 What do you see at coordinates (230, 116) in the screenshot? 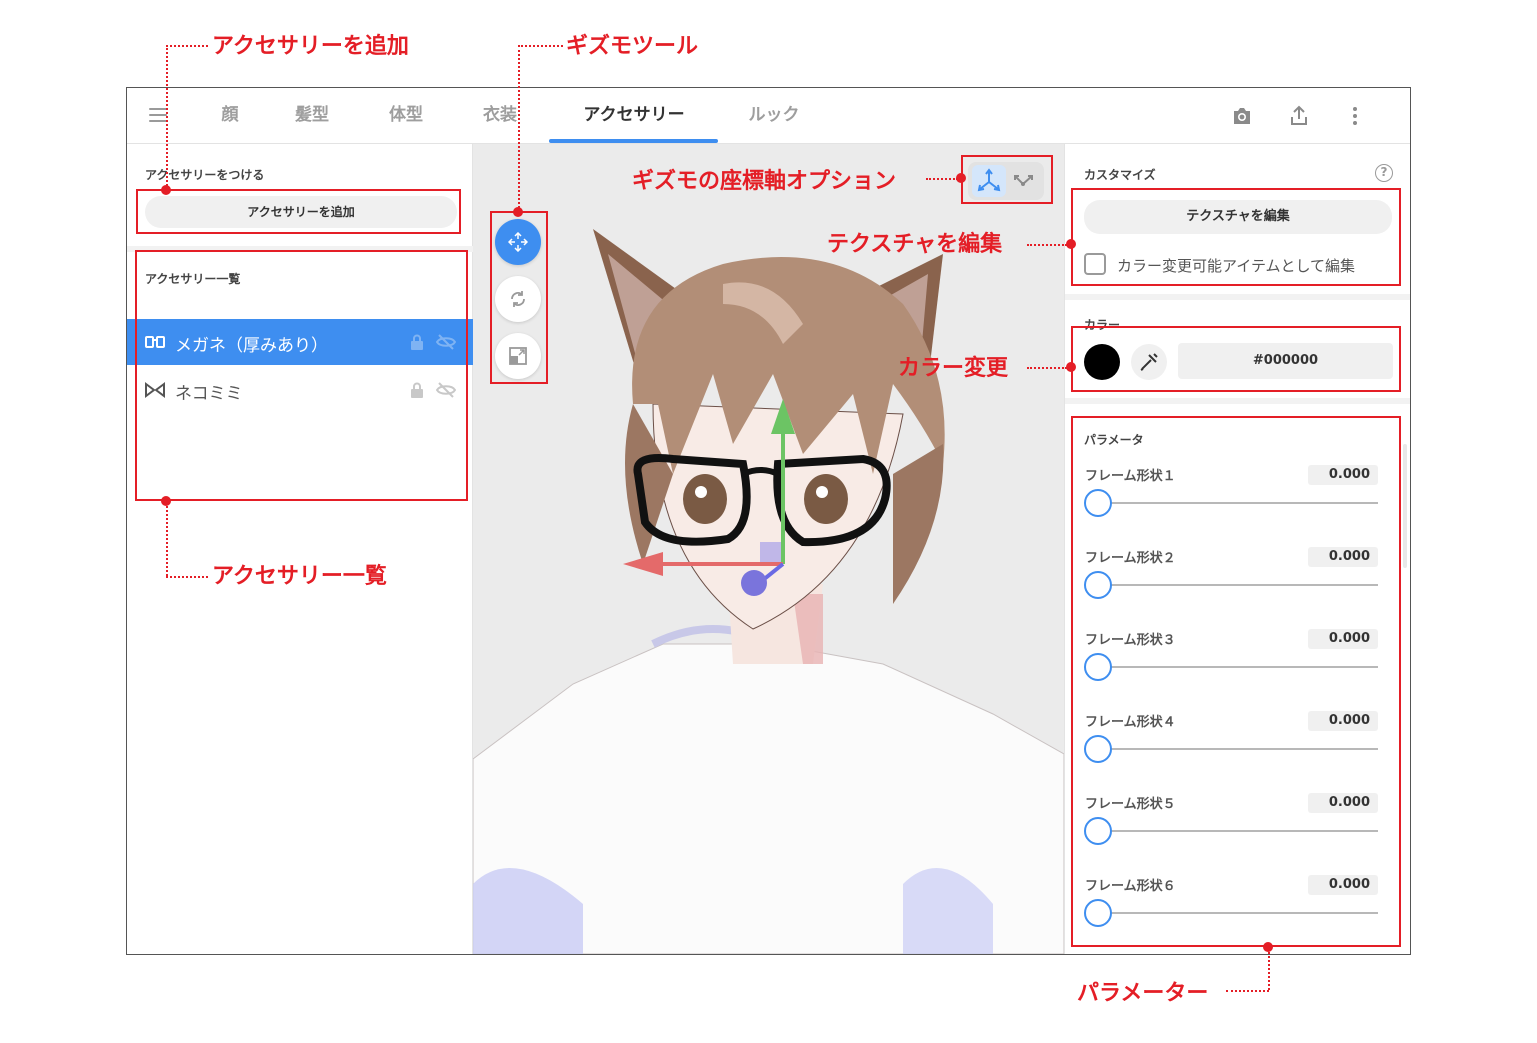
I see `tab-face: 顔` at bounding box center [230, 116].